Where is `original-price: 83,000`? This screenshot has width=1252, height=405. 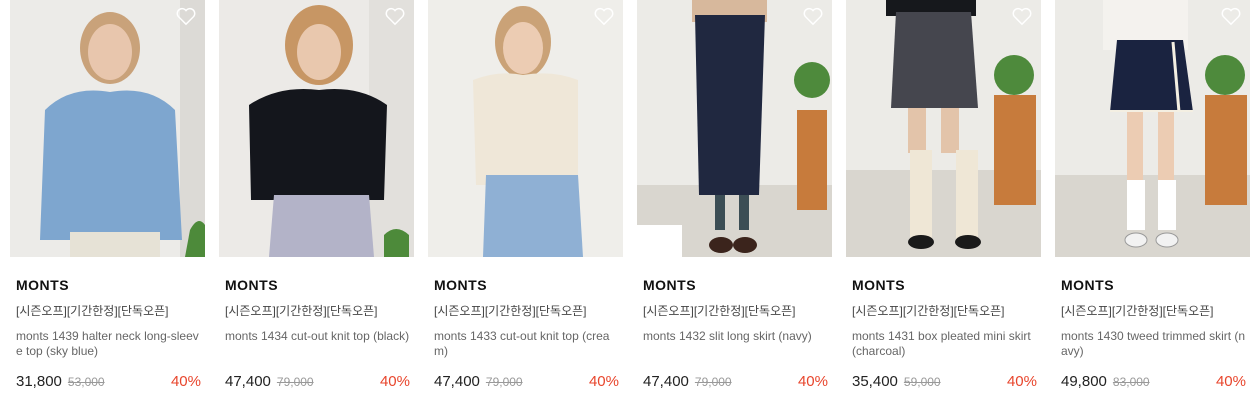
original-price: 83,000 is located at coordinates (1131, 382).